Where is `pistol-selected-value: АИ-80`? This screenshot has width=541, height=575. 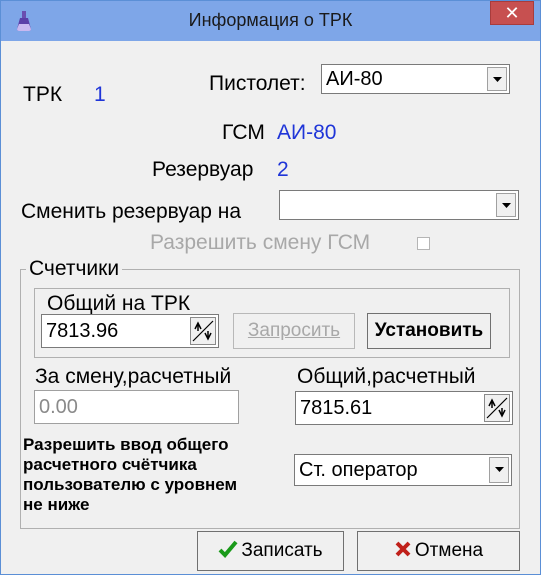 pistol-selected-value: АИ-80 is located at coordinates (354, 79).